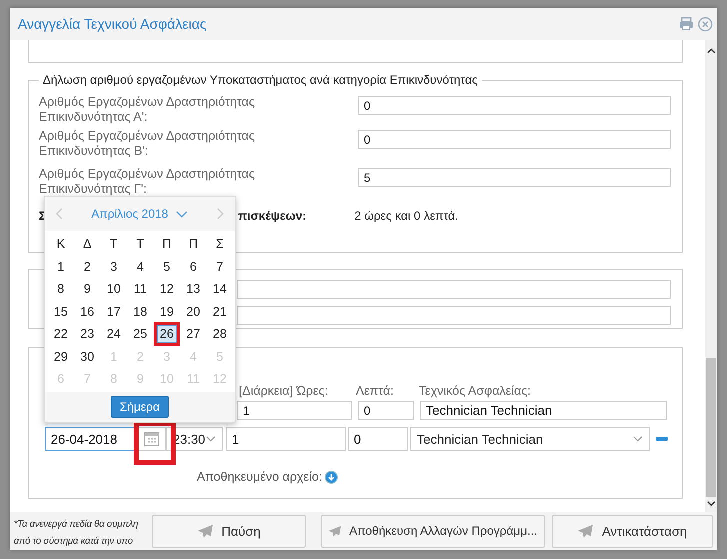 The height and width of the screenshot is (559, 727). What do you see at coordinates (220, 289) in the screenshot?
I see `calendar-day: 14` at bounding box center [220, 289].